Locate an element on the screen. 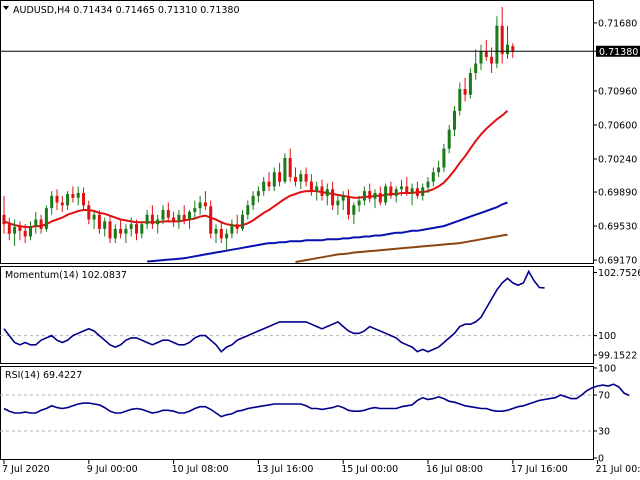 The image size is (640, 480). moving-average-line is located at coordinates (327, 232).